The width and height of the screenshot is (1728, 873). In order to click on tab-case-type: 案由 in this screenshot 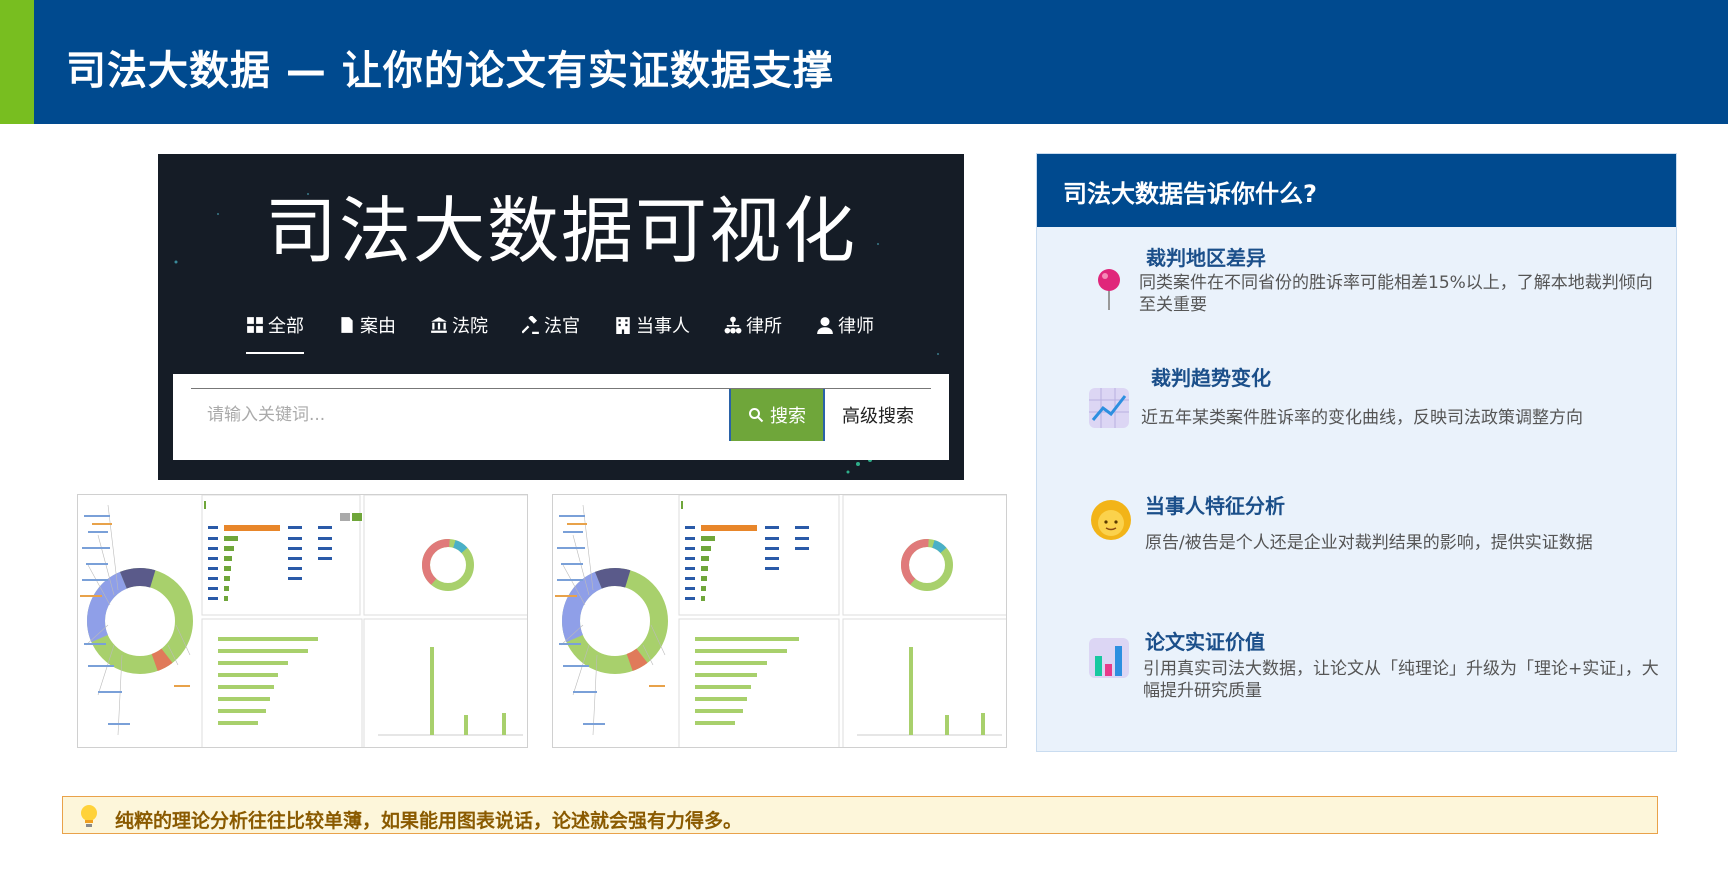, I will do `click(367, 325)`.